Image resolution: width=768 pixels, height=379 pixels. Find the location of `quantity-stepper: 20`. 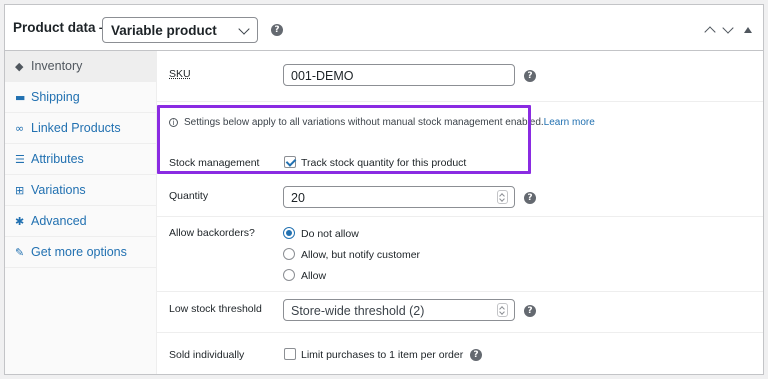

quantity-stepper: 20 is located at coordinates (399, 197).